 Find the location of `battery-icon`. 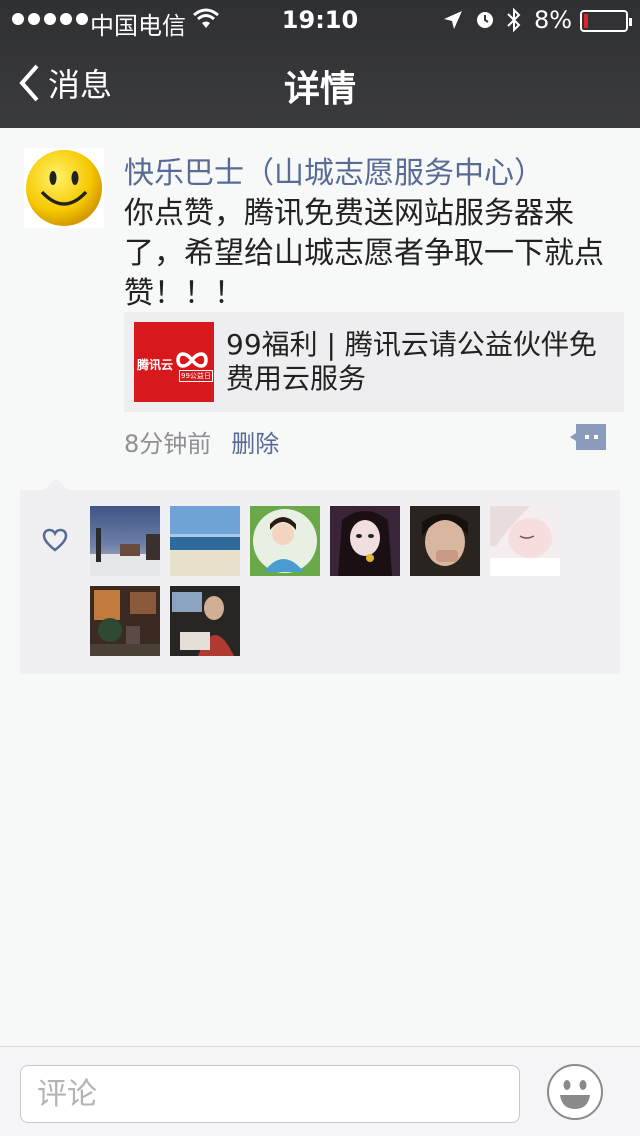

battery-icon is located at coordinates (606, 21).